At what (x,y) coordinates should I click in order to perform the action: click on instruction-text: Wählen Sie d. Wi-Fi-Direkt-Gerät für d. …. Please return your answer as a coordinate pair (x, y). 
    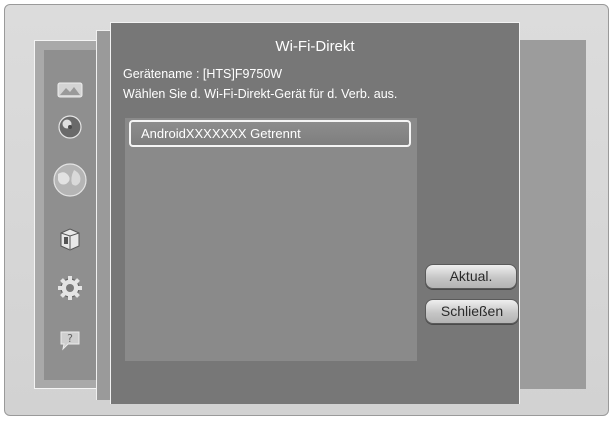
    Looking at the image, I should click on (260, 94).